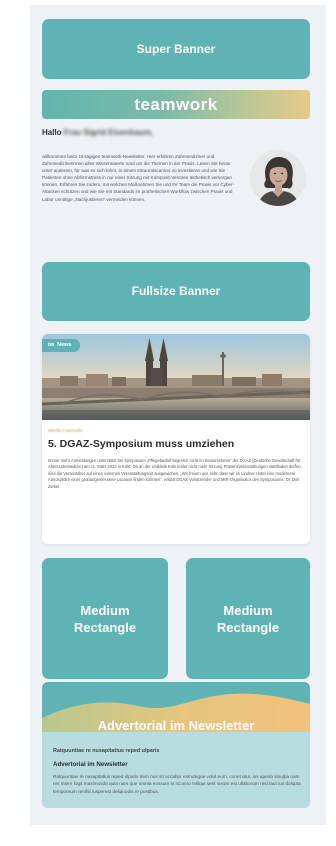 This screenshot has height=846, width=336. Describe the element at coordinates (51, 345) in the screenshot. I see `news-tag-prefix: tw` at that location.